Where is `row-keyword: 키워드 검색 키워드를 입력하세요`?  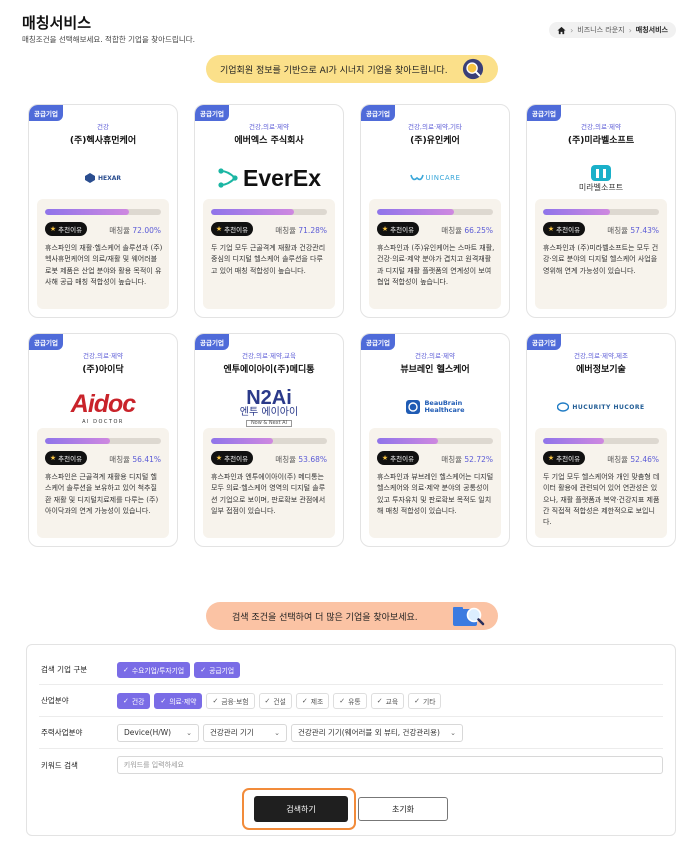
row-keyword: 키워드 검색 키워드를 입력하세요 is located at coordinates (351, 765).